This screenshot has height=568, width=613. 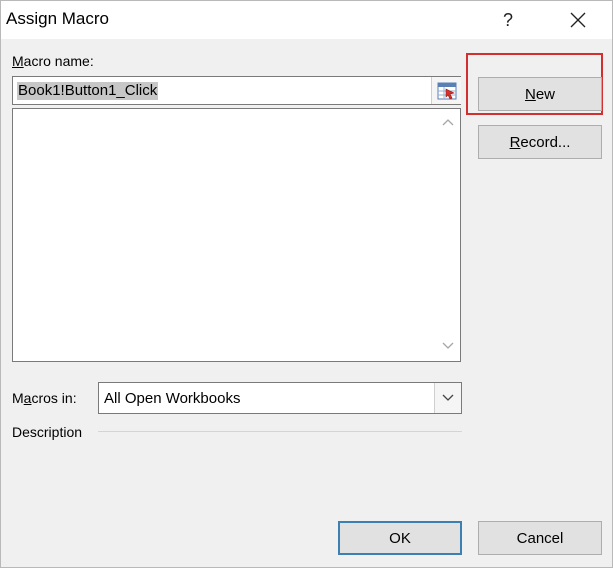 I want to click on macros-in-label: Macros in:, so click(x=44, y=398).